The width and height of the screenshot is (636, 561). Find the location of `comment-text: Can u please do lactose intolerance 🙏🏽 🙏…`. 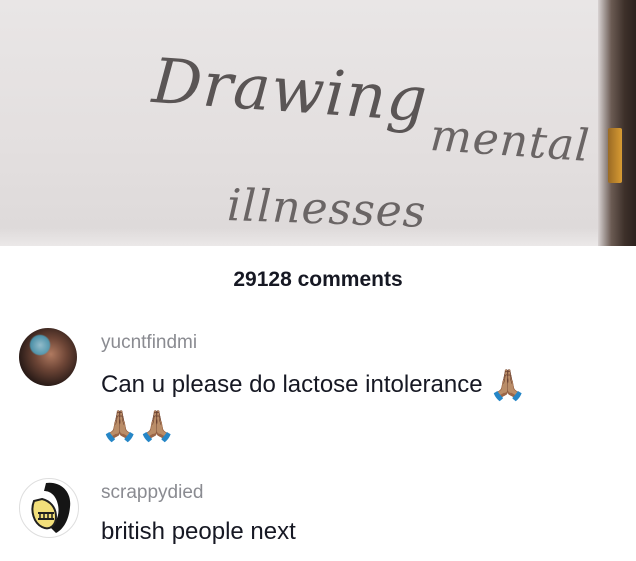

comment-text: Can u please do lactose intolerance 🙏🏽 🙏… is located at coordinates (314, 406).